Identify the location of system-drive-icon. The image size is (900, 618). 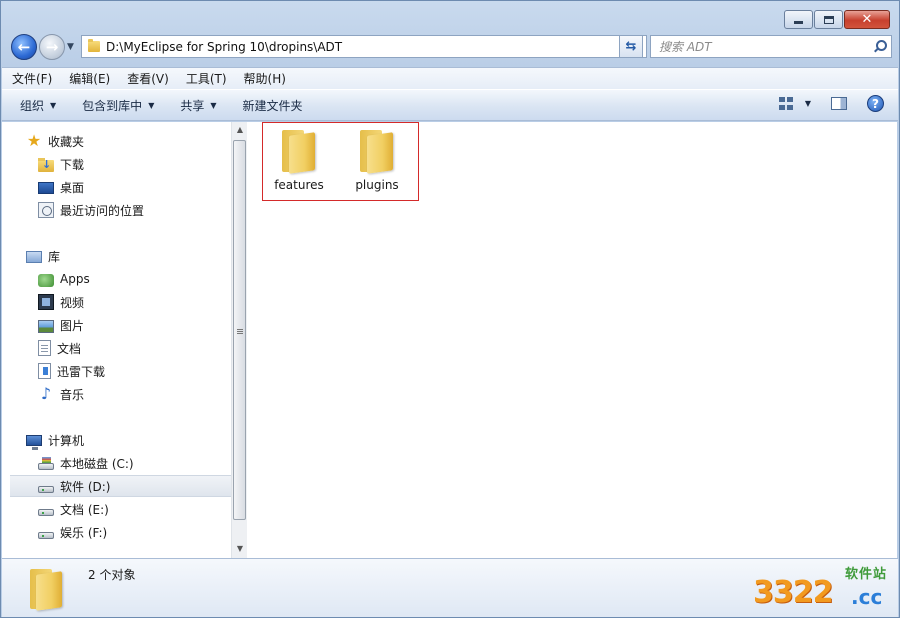
(46, 463).